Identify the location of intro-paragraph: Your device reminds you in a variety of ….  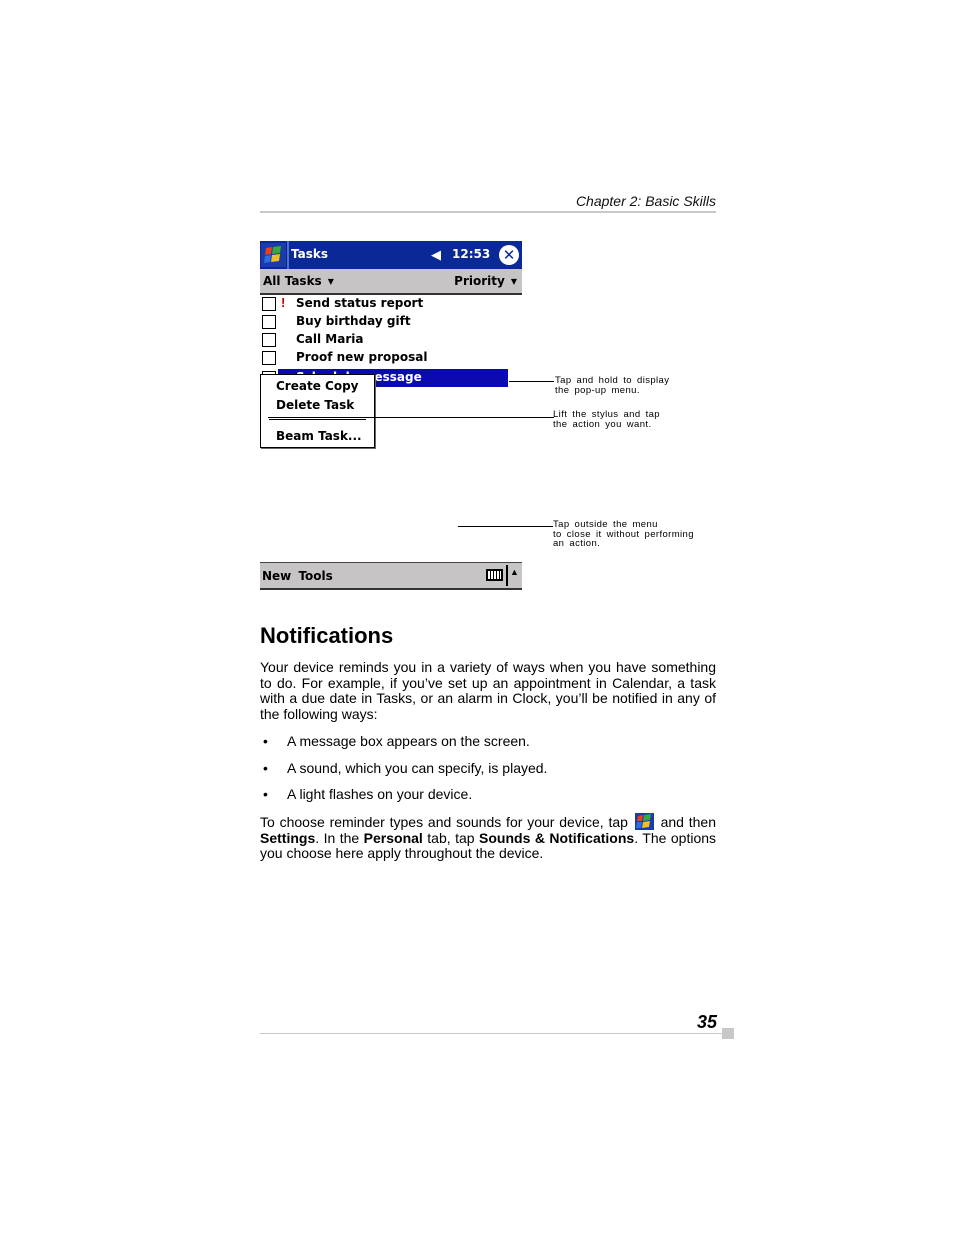
(488, 690).